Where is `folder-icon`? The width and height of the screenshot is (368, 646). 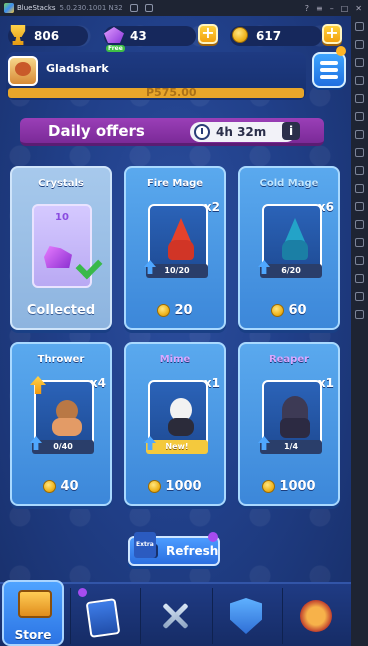 folder-icon is located at coordinates (359, 152).